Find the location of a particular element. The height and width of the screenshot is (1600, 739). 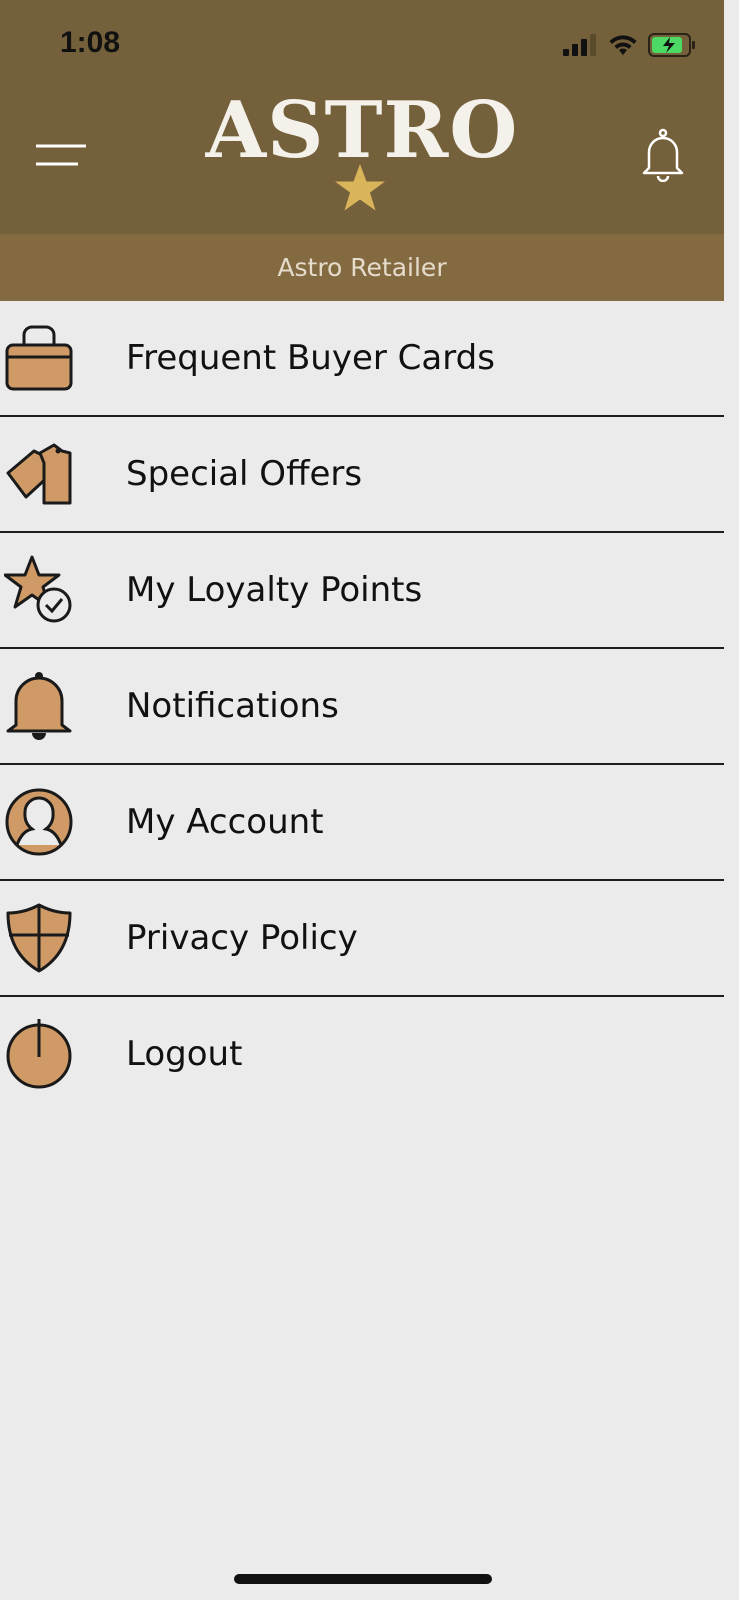

shopping-bag-icon is located at coordinates (39, 358).